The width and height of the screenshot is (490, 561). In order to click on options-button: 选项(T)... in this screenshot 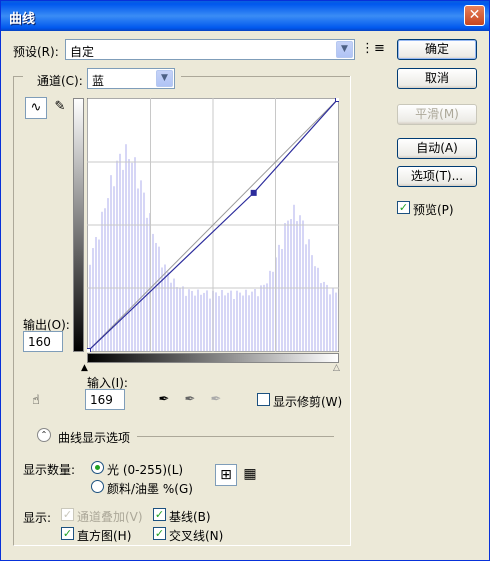, I will do `click(437, 176)`.